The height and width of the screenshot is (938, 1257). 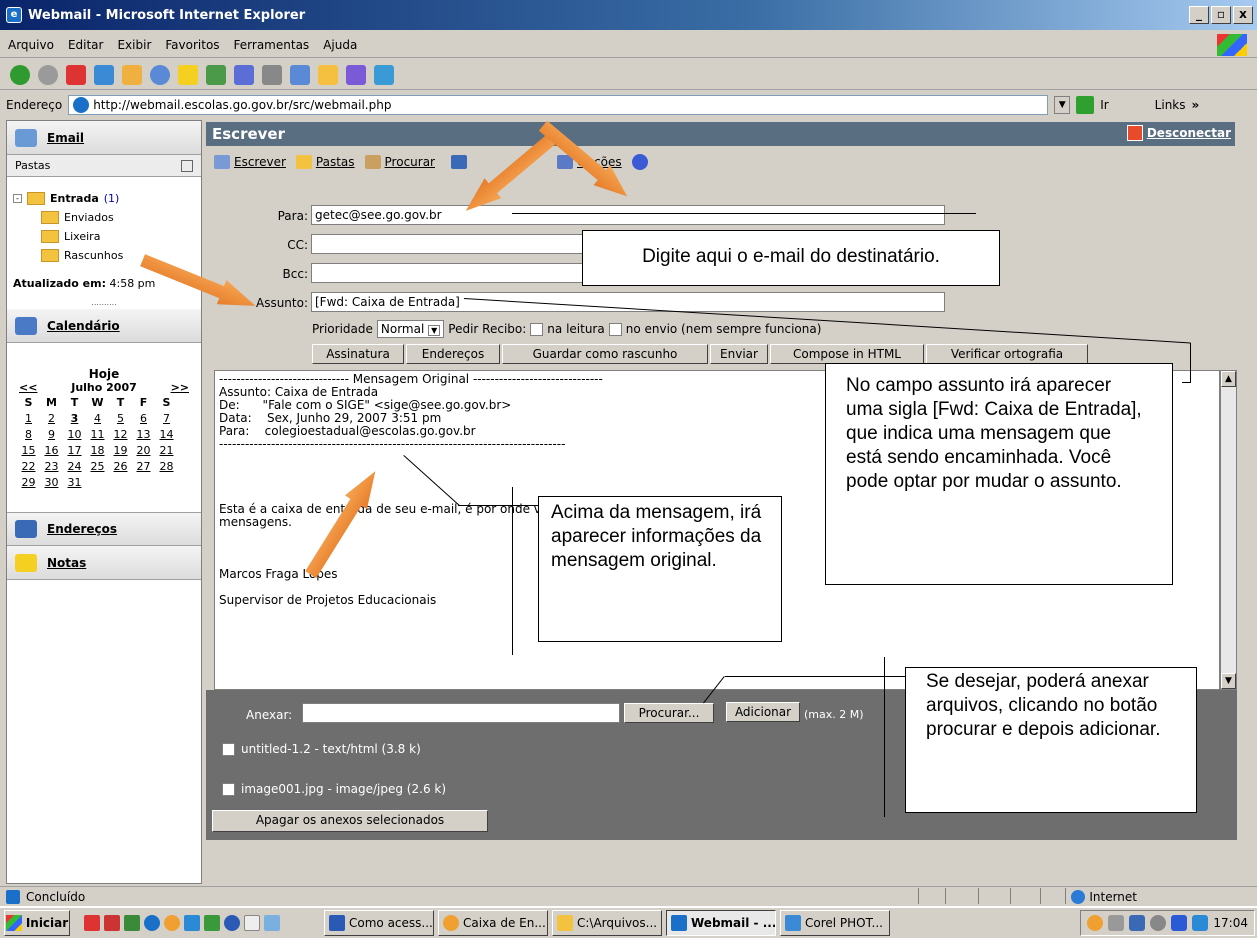 What do you see at coordinates (847, 354) in the screenshot?
I see `compose-html-button: Compose in HTML` at bounding box center [847, 354].